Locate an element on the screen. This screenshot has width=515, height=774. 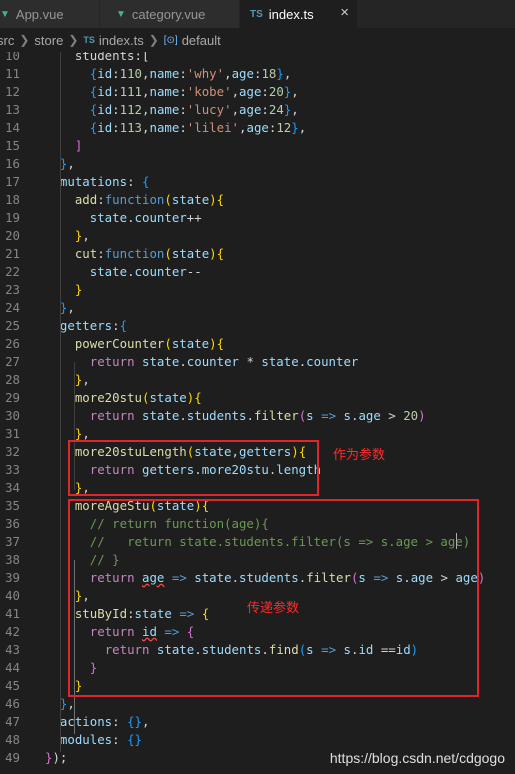
watermark: https://blog.csdn.net/cdgogo is located at coordinates (417, 758).